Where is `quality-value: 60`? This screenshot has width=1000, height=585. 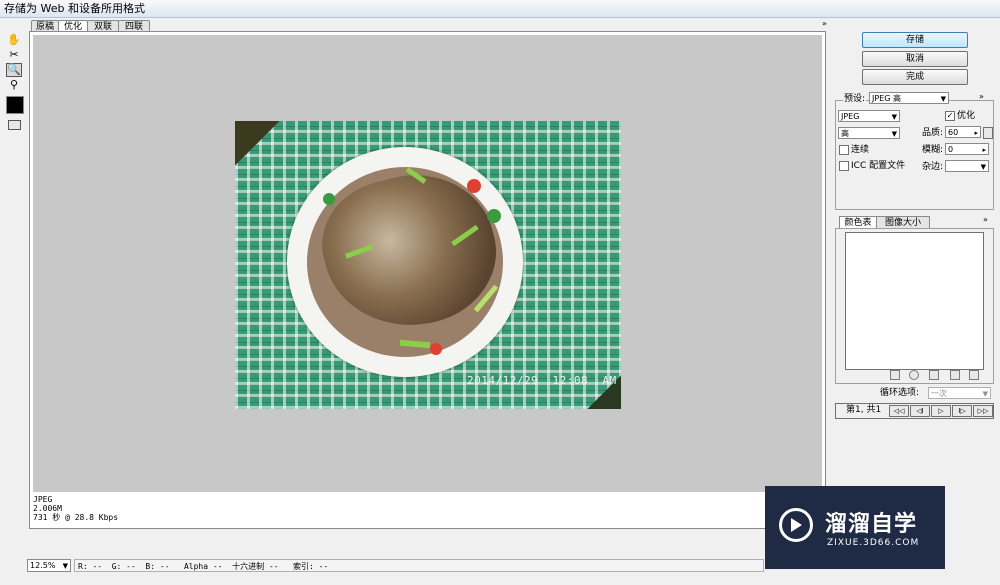
quality-value: 60 is located at coordinates (953, 132).